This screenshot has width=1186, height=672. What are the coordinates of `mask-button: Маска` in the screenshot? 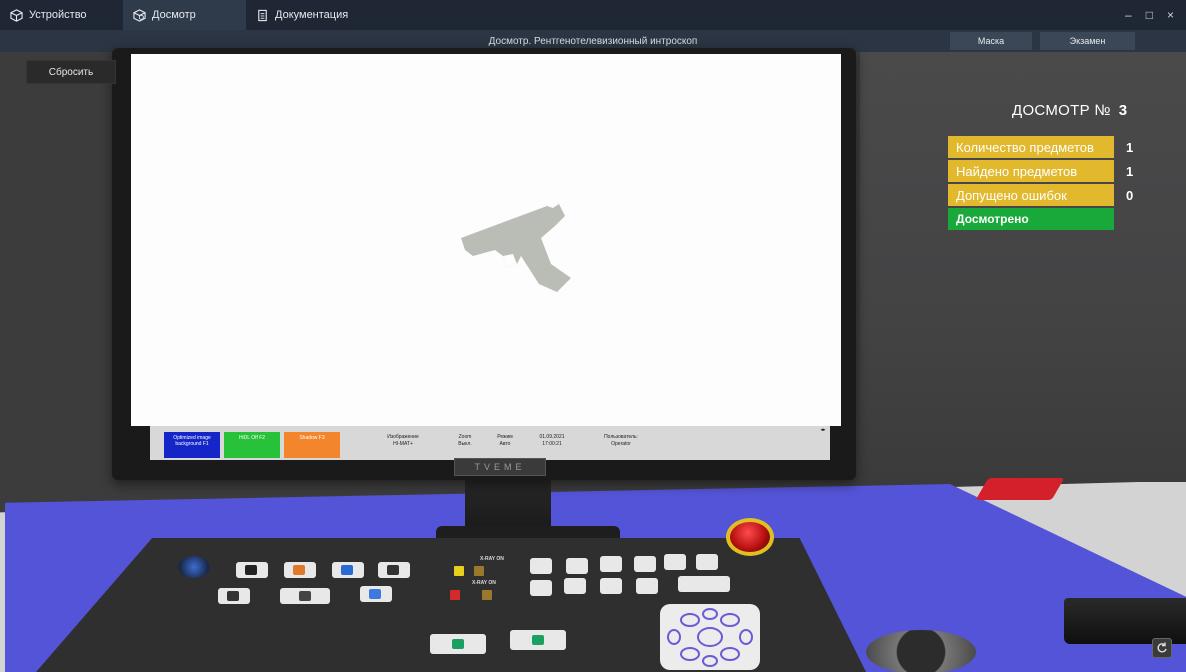 It's located at (991, 41).